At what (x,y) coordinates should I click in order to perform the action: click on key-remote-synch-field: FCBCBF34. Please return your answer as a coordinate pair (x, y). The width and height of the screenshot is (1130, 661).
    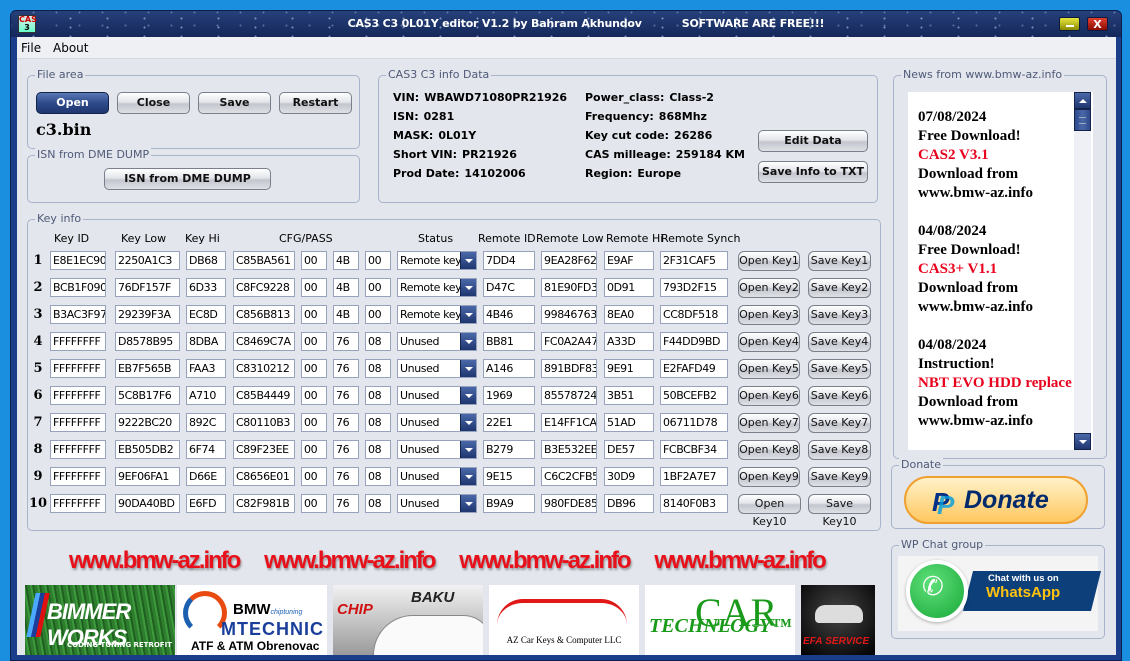
    Looking at the image, I should click on (694, 449).